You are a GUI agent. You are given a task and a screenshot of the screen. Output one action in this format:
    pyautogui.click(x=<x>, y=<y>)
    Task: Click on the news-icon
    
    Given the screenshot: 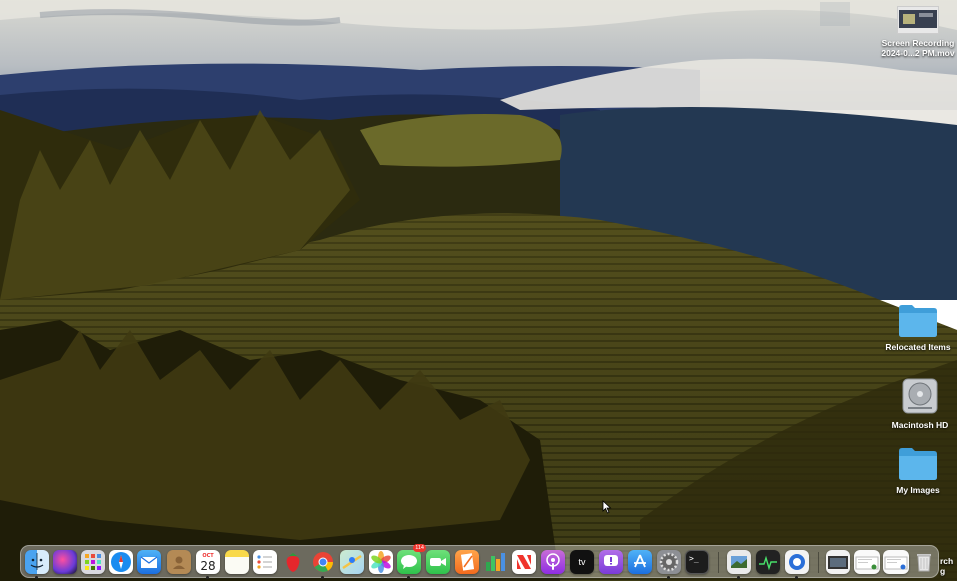 What is the action you would take?
    pyautogui.click(x=524, y=562)
    